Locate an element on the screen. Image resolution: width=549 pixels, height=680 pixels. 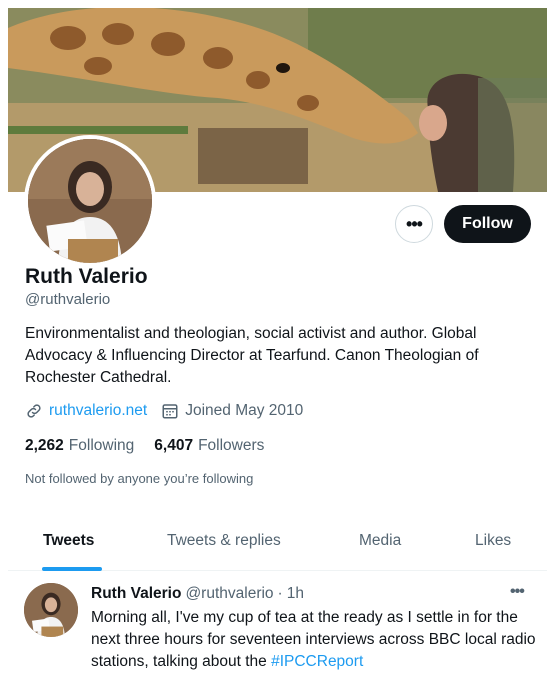
tab-likes: Likes is located at coordinates (493, 541).